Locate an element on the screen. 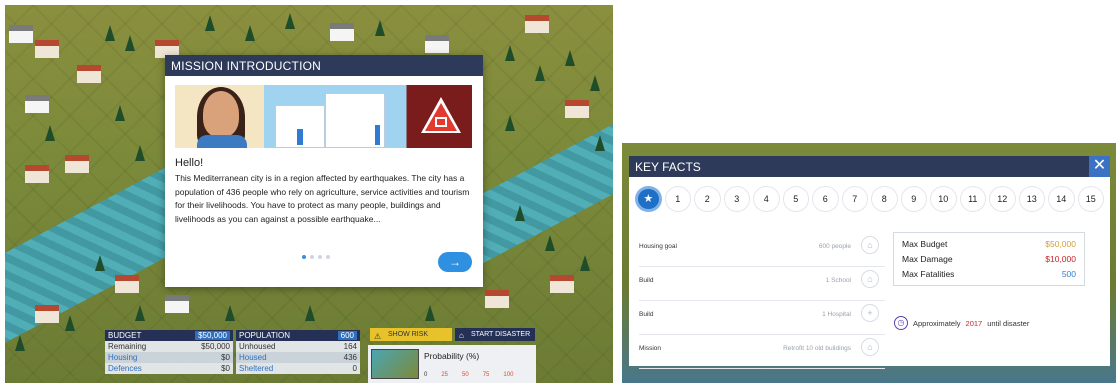  level-step: 6 is located at coordinates (825, 199).